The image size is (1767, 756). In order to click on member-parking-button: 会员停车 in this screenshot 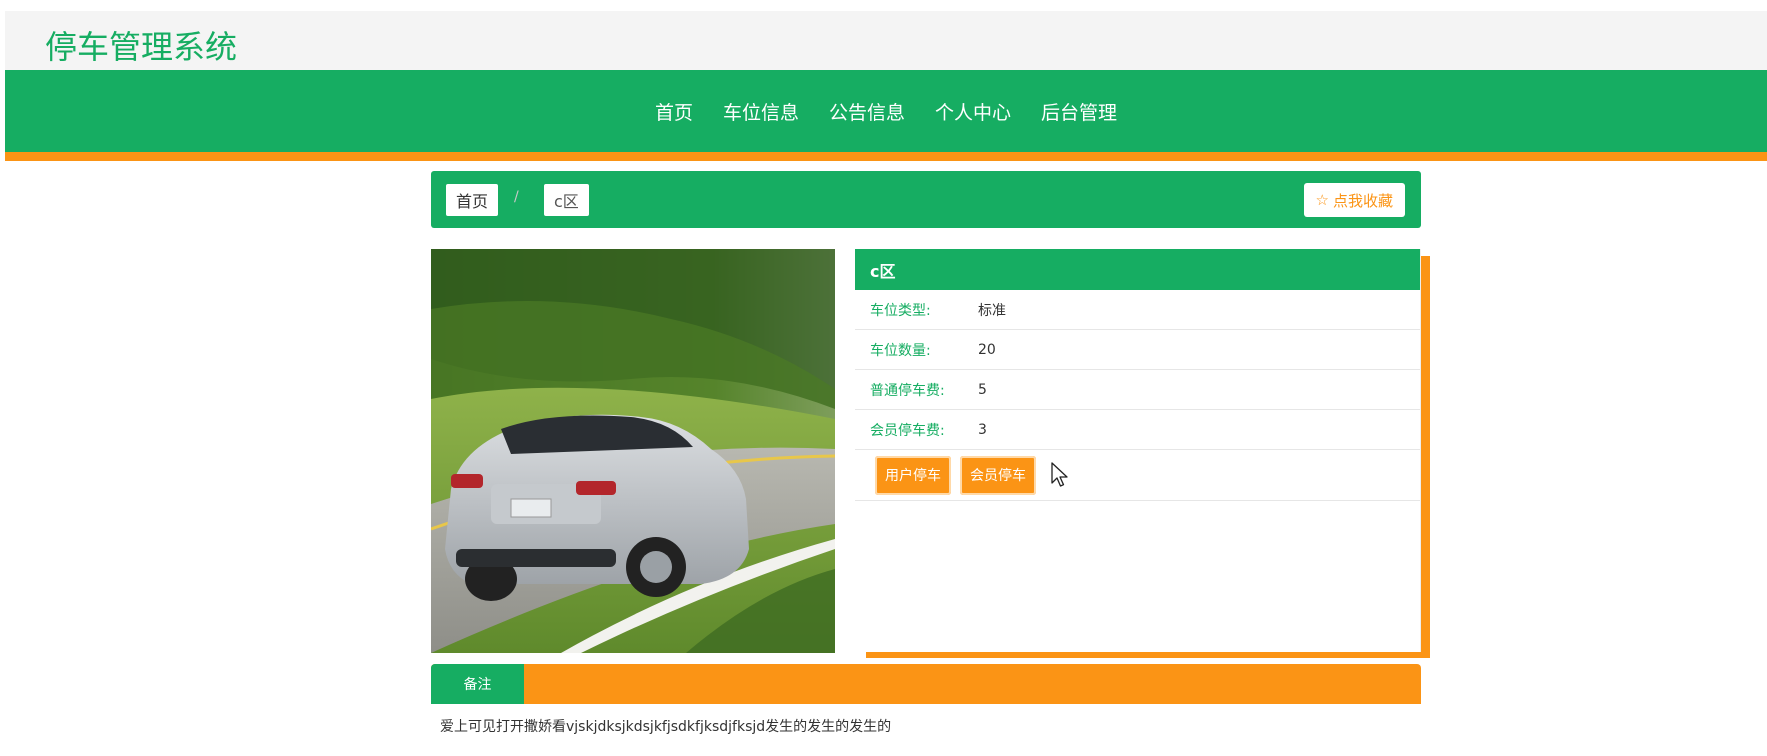, I will do `click(998, 475)`.